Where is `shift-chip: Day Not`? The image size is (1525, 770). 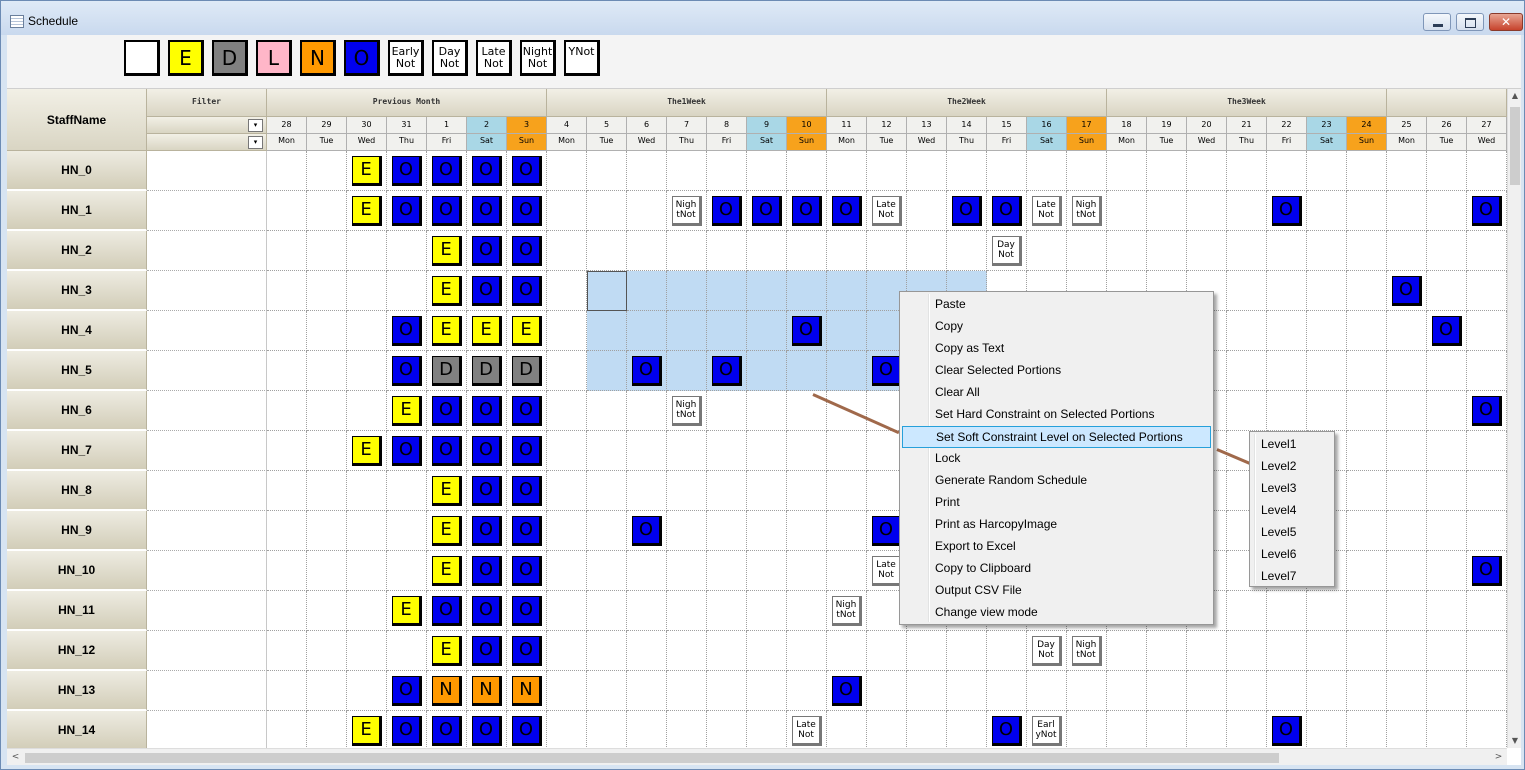
shift-chip: Day Not is located at coordinates (1007, 251).